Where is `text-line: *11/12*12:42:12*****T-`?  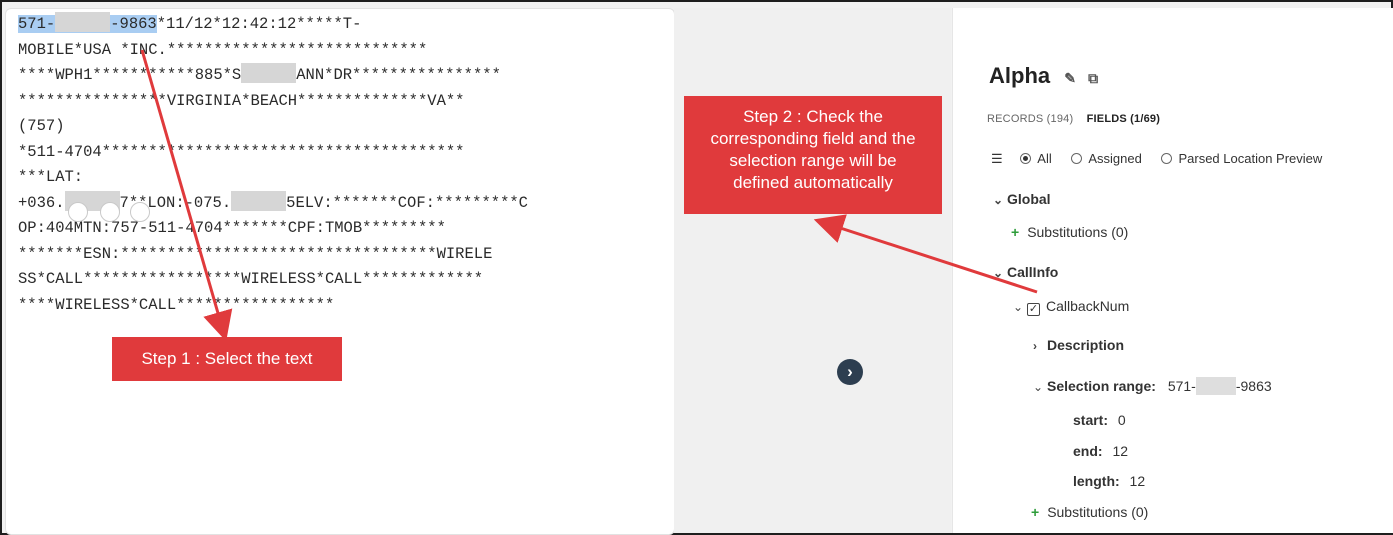
text-line: *11/12*12:42:12*****T- is located at coordinates (259, 24).